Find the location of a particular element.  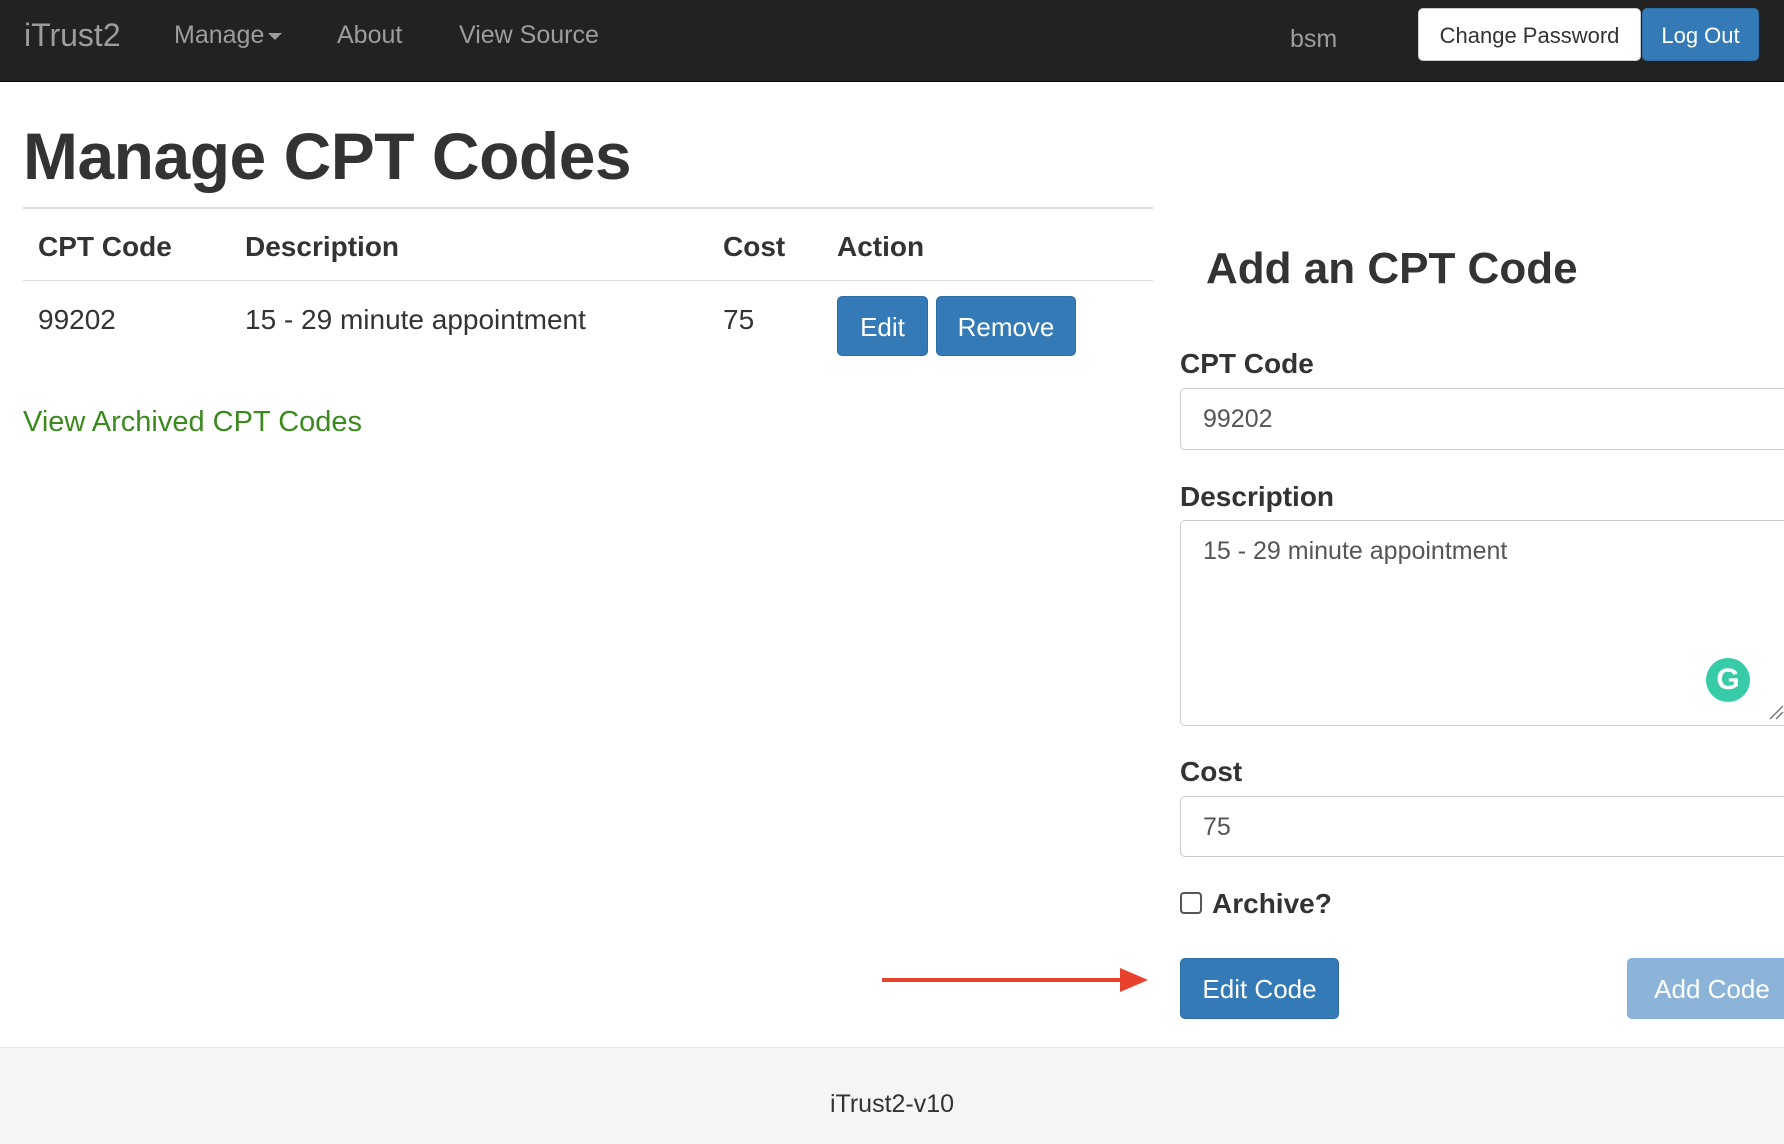

caret-down-icon is located at coordinates (275, 36).